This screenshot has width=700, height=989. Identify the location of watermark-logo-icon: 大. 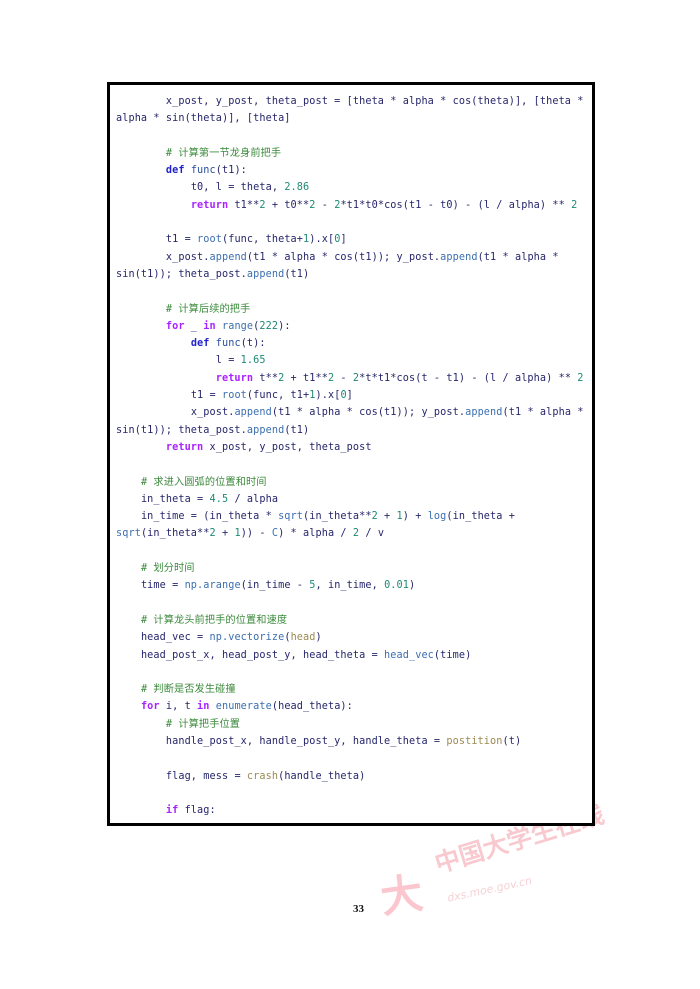
(401, 895).